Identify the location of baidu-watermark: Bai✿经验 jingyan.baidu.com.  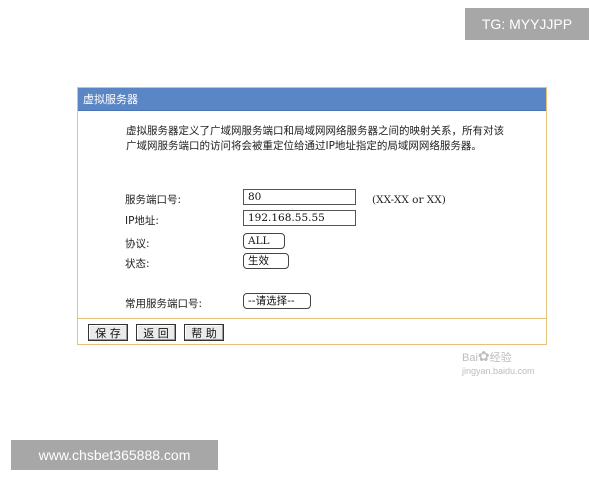
(498, 362).